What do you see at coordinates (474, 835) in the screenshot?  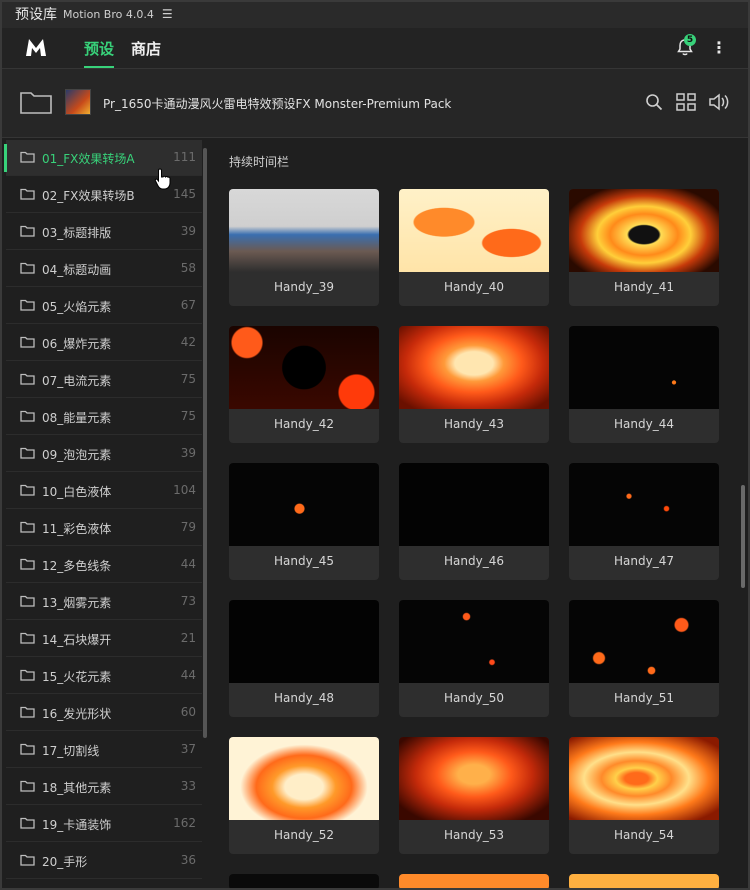 I see `preset-label: Handy_53` at bounding box center [474, 835].